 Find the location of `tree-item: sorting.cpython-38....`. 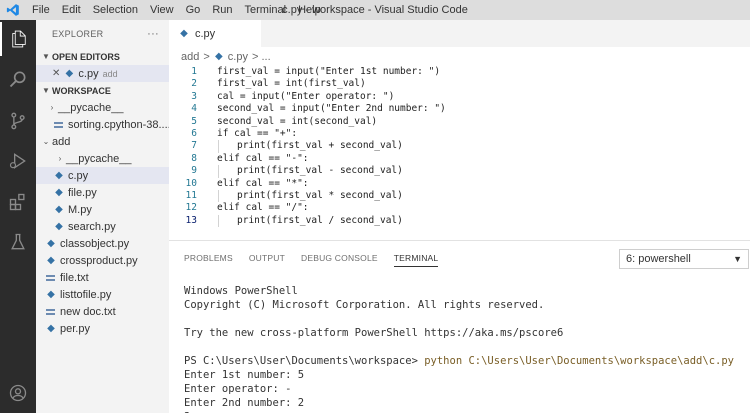

tree-item: sorting.cpython-38.... is located at coordinates (102, 124).